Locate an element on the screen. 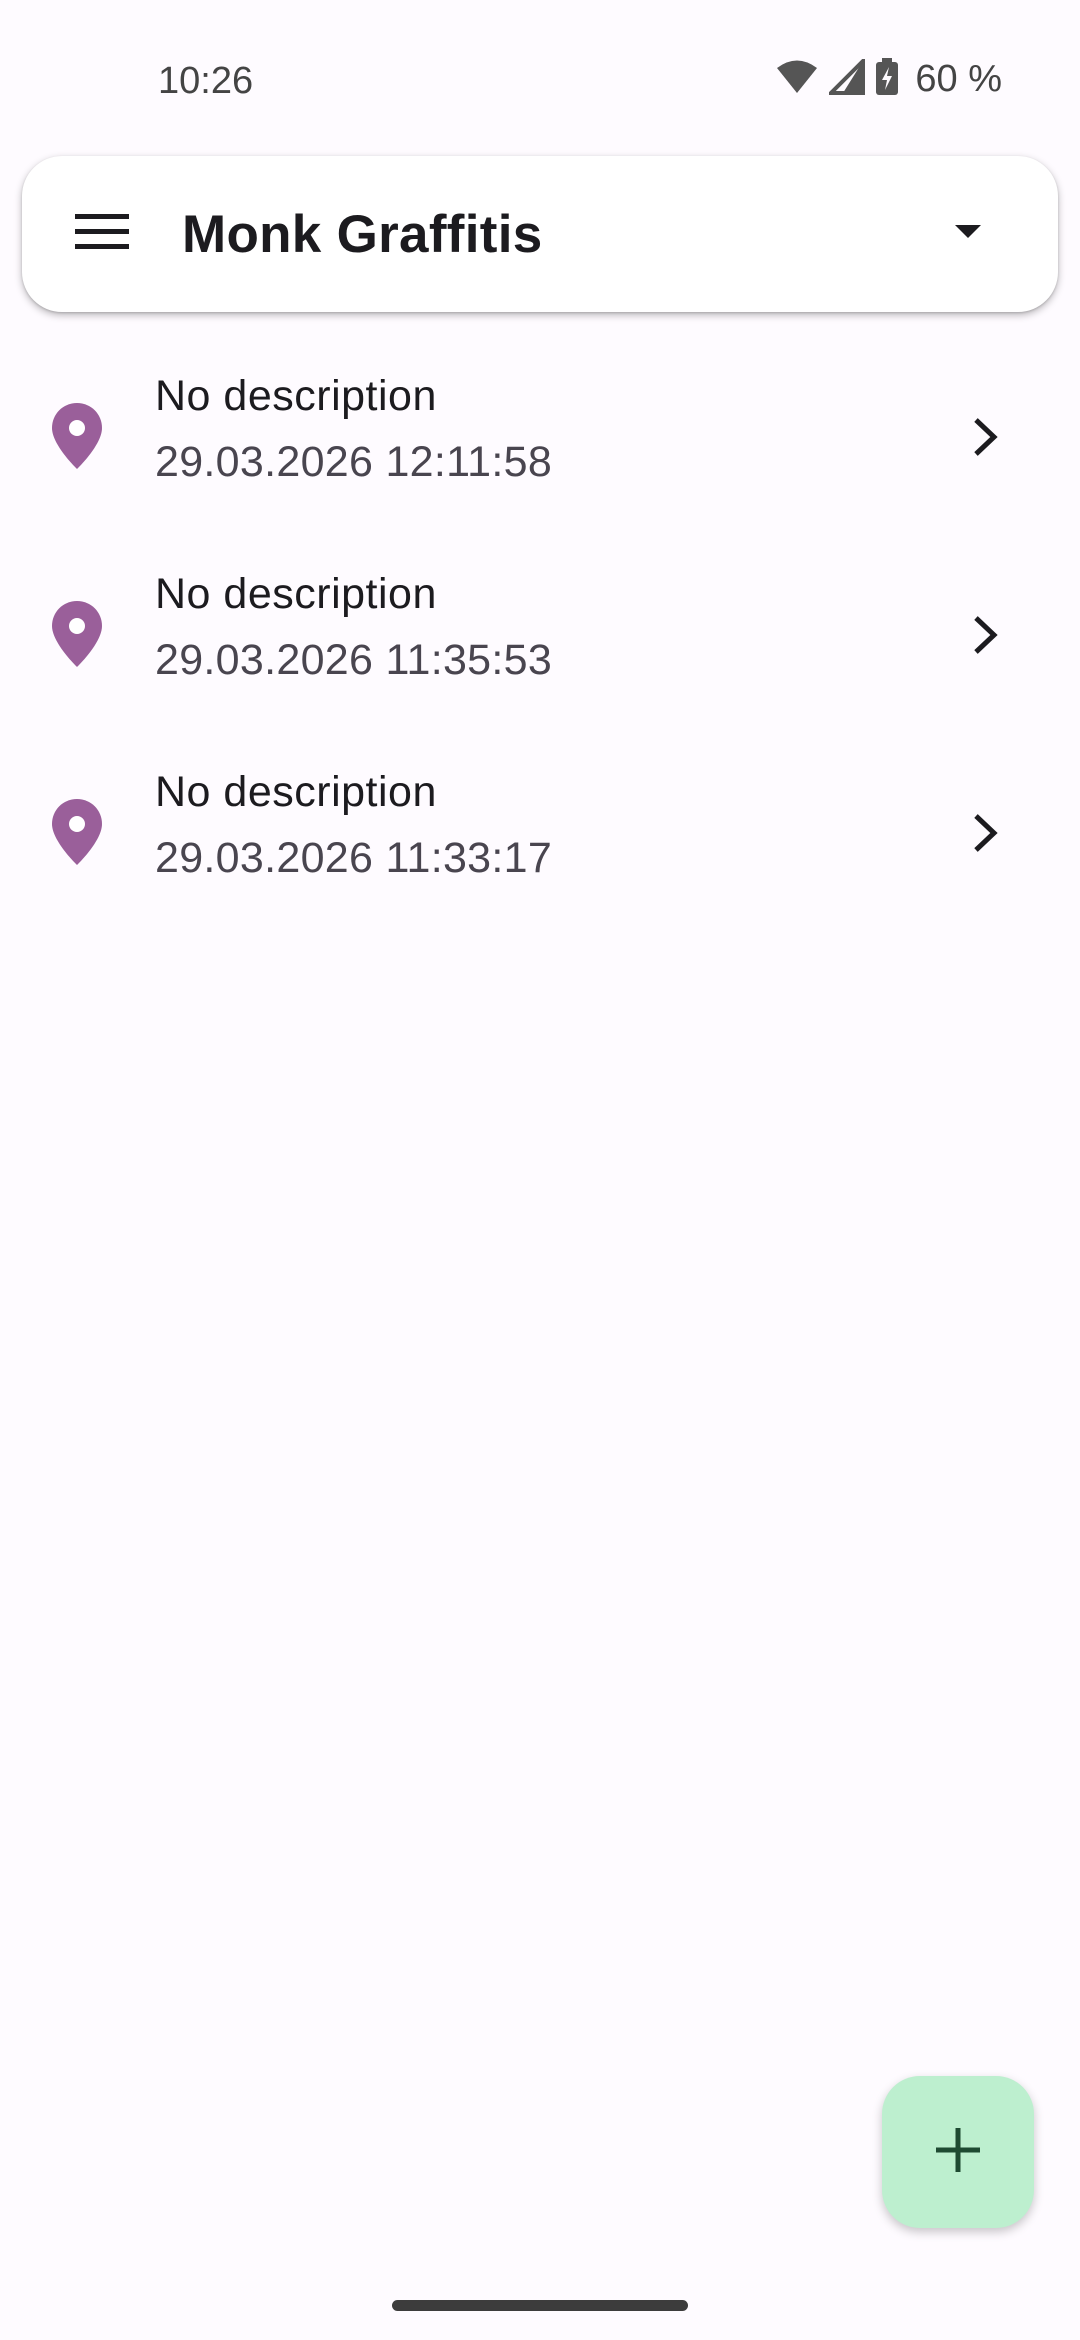 The image size is (1080, 2340). battery-charging-icon is located at coordinates (887, 79).